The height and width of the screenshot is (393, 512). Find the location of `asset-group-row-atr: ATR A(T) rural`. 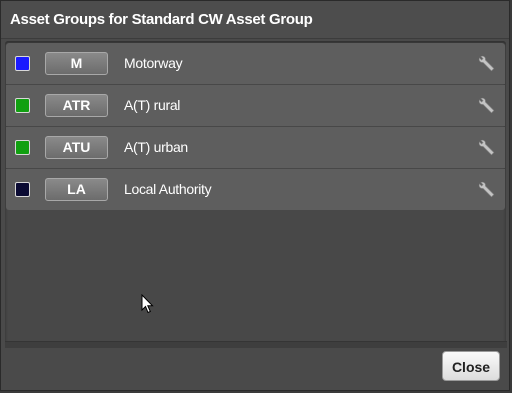

asset-group-row-atr: ATR A(T) rural is located at coordinates (255, 105).